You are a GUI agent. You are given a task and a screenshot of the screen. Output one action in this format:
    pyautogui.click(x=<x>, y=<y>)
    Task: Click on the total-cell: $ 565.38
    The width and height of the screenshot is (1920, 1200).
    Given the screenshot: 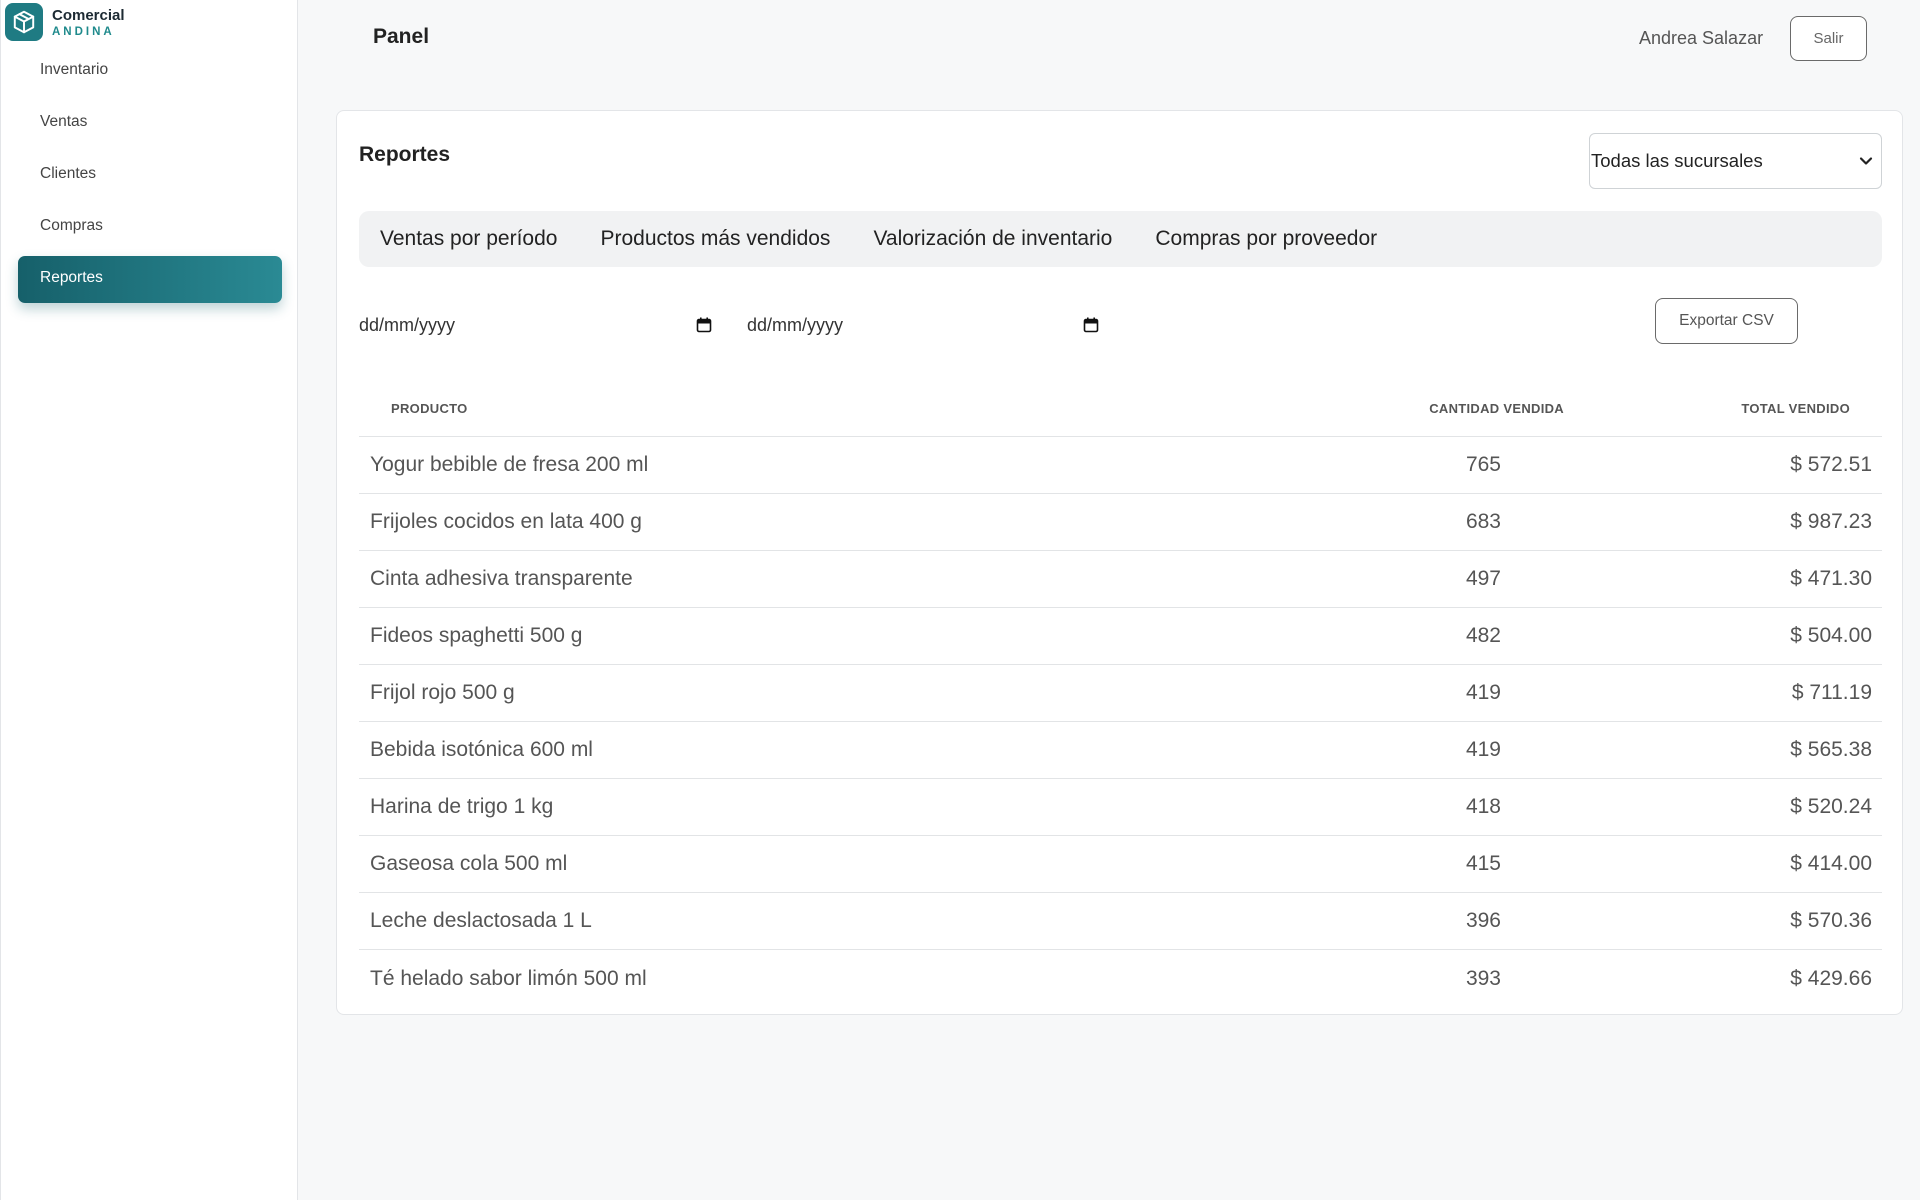 What is the action you would take?
    pyautogui.click(x=1831, y=749)
    